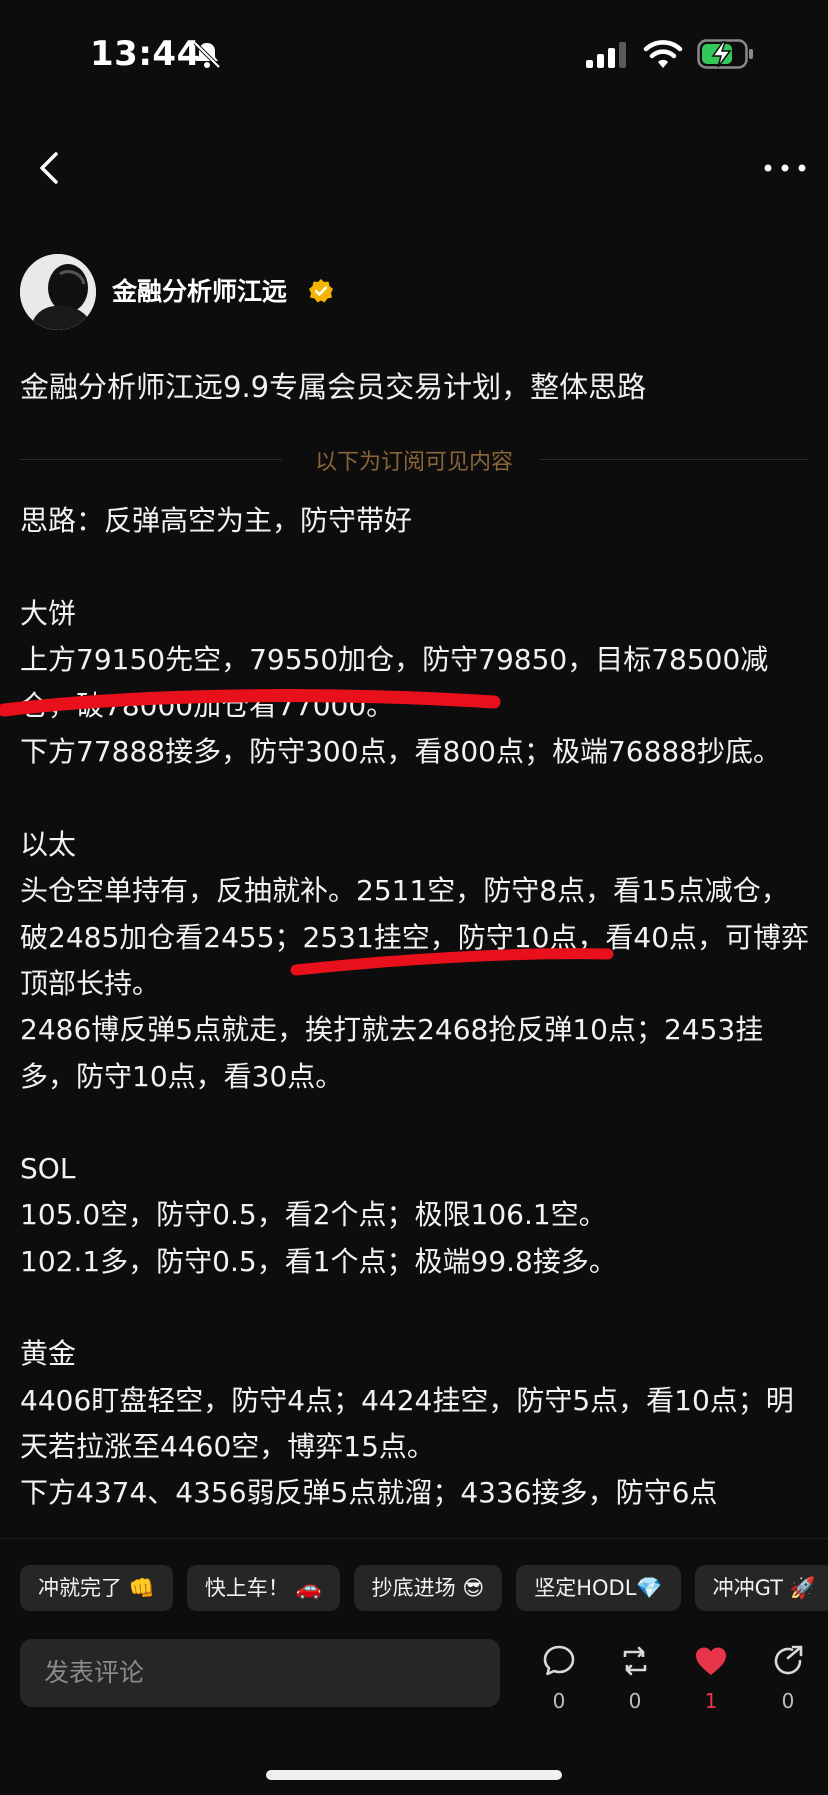 This screenshot has width=828, height=1795. I want to click on more-options-button, so click(785, 168).